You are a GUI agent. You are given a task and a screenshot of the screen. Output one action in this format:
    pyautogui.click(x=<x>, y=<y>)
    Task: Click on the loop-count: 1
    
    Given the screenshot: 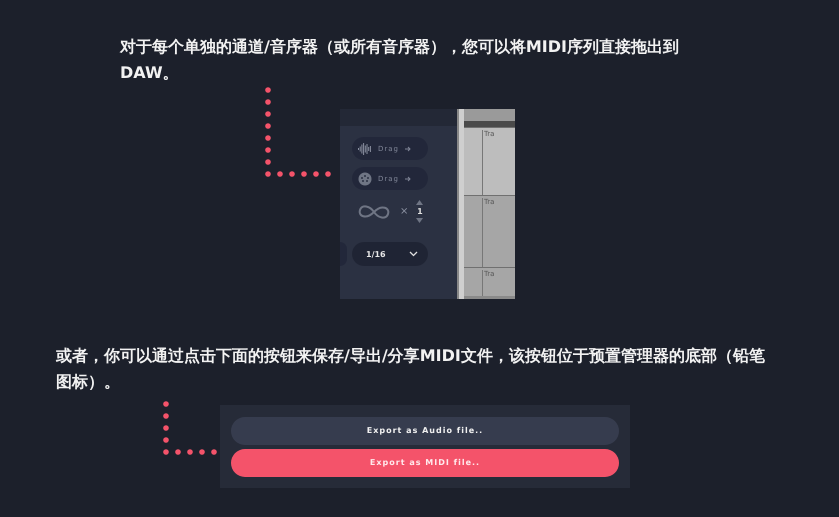 What is the action you would take?
    pyautogui.click(x=420, y=211)
    